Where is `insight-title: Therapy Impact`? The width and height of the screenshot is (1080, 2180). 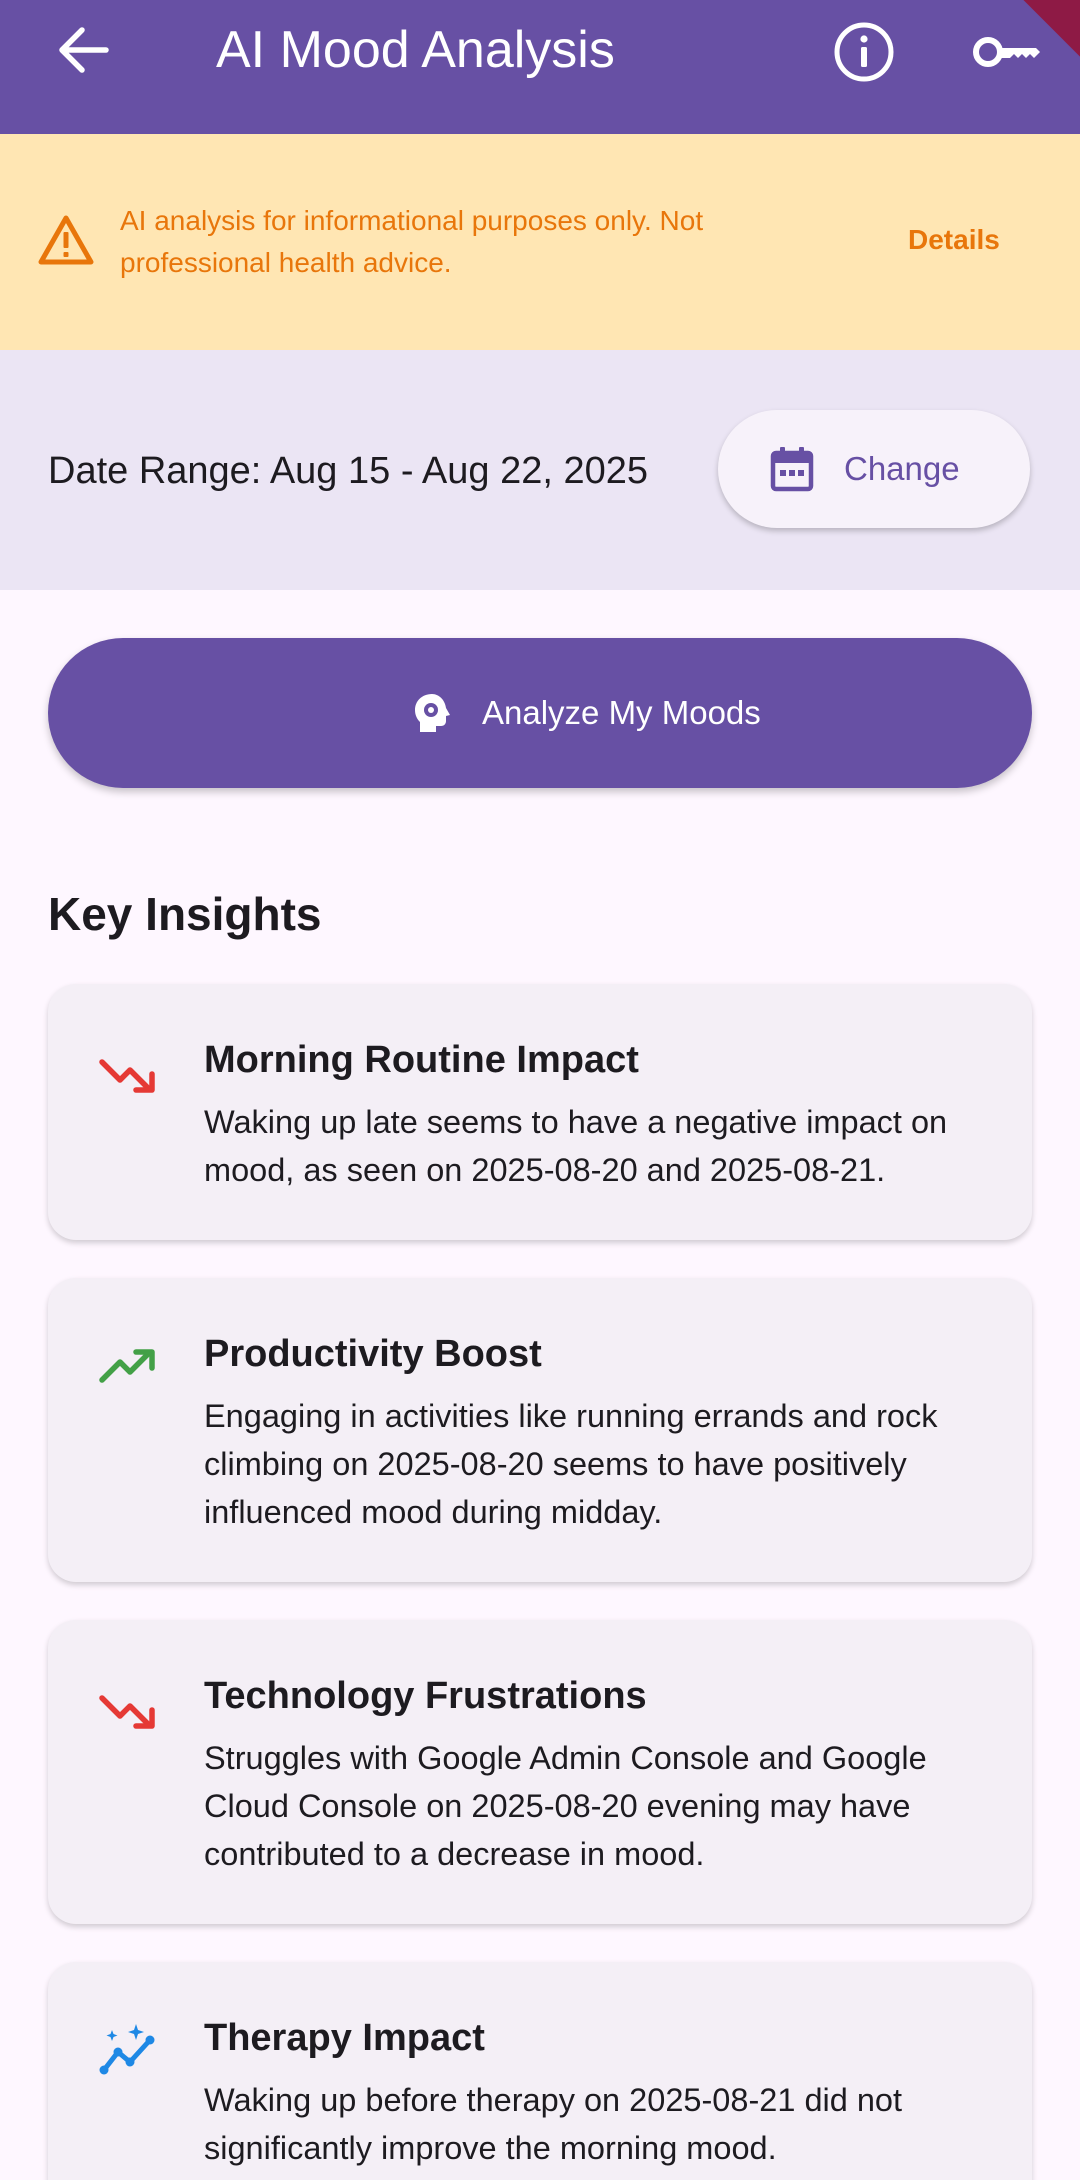
insight-title: Therapy Impact is located at coordinates (344, 2038).